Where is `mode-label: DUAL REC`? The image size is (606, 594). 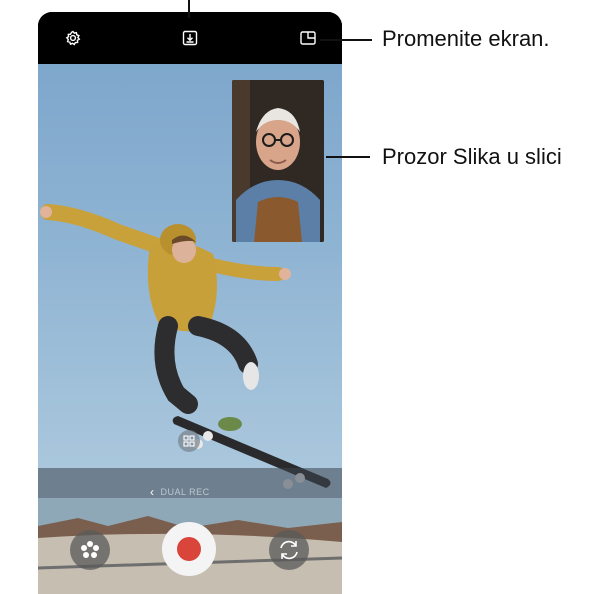
mode-label: DUAL REC is located at coordinates (185, 492).